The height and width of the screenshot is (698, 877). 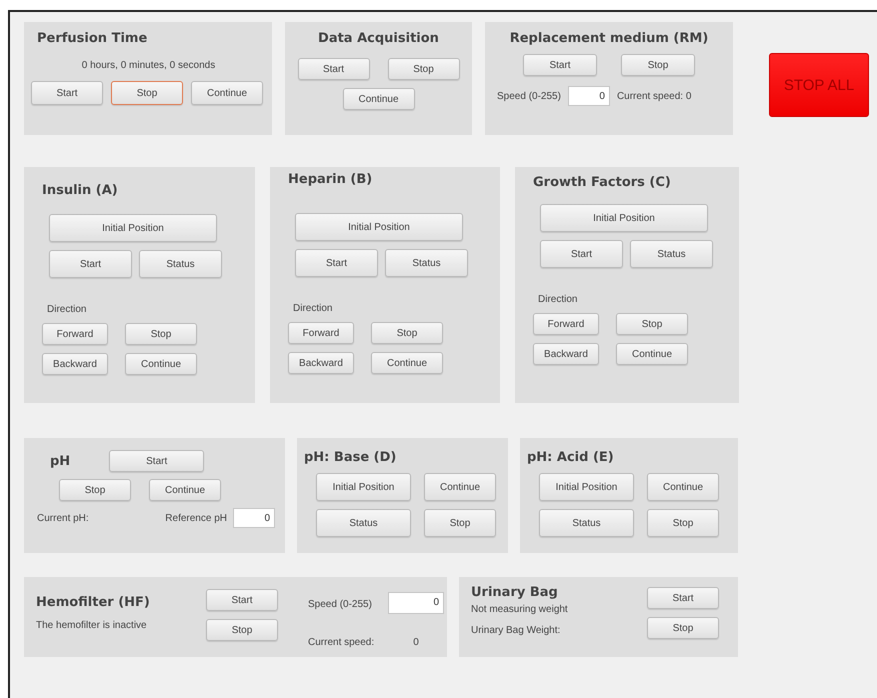 What do you see at coordinates (60, 461) in the screenshot?
I see `panel-title: pH` at bounding box center [60, 461].